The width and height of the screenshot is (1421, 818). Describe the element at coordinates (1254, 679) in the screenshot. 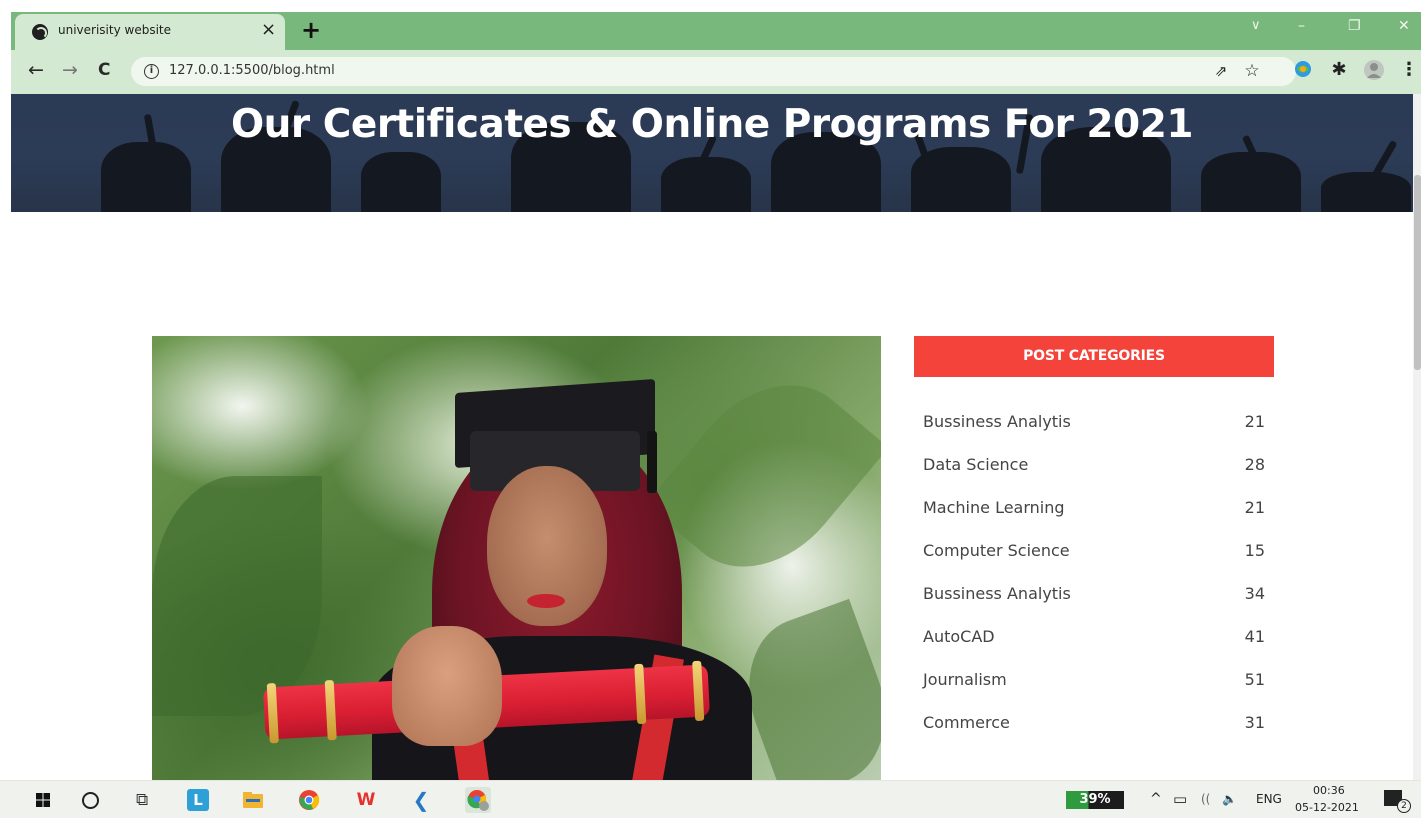

I see `category-count: 51` at that location.